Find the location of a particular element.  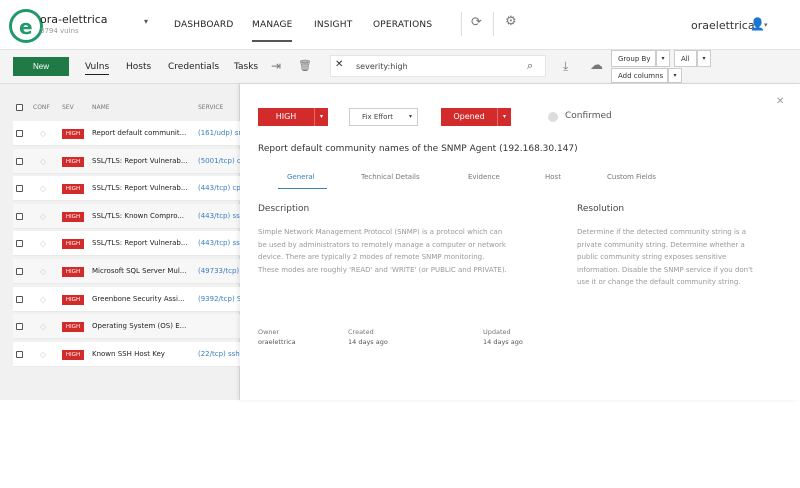

created-label: Created is located at coordinates (361, 332).